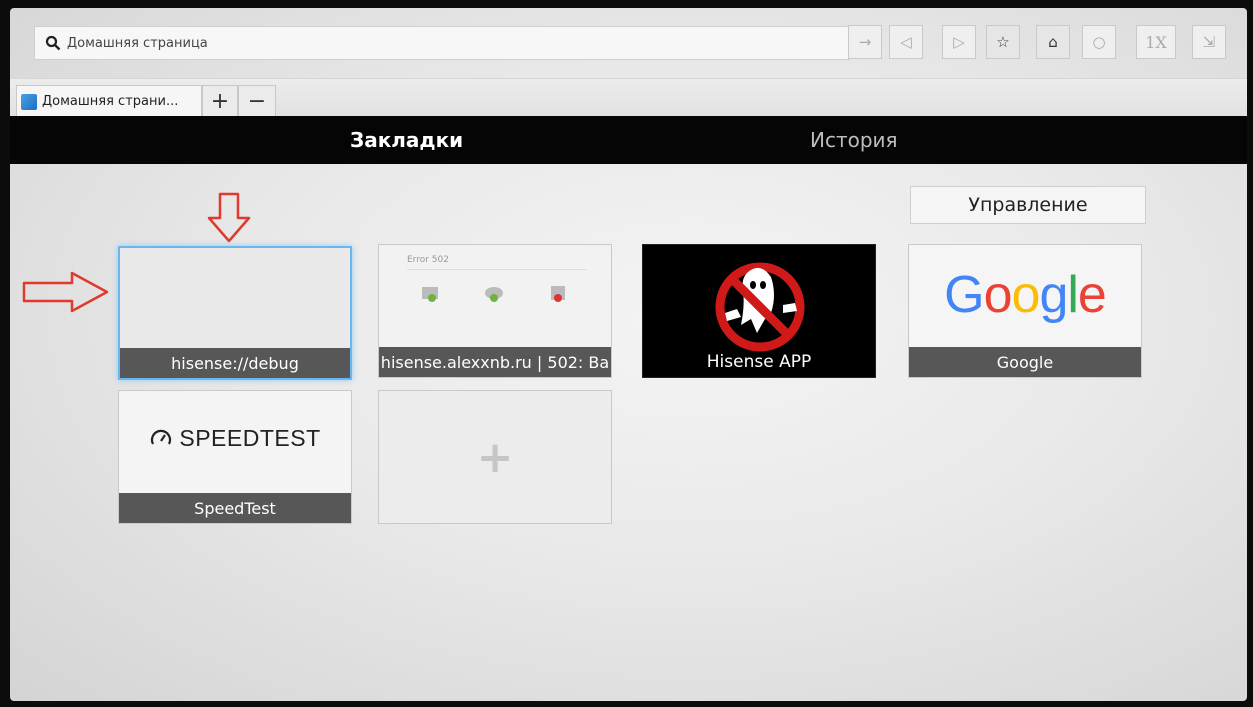 This screenshot has width=1253, height=707. I want to click on preview-status-icons, so click(494, 294).